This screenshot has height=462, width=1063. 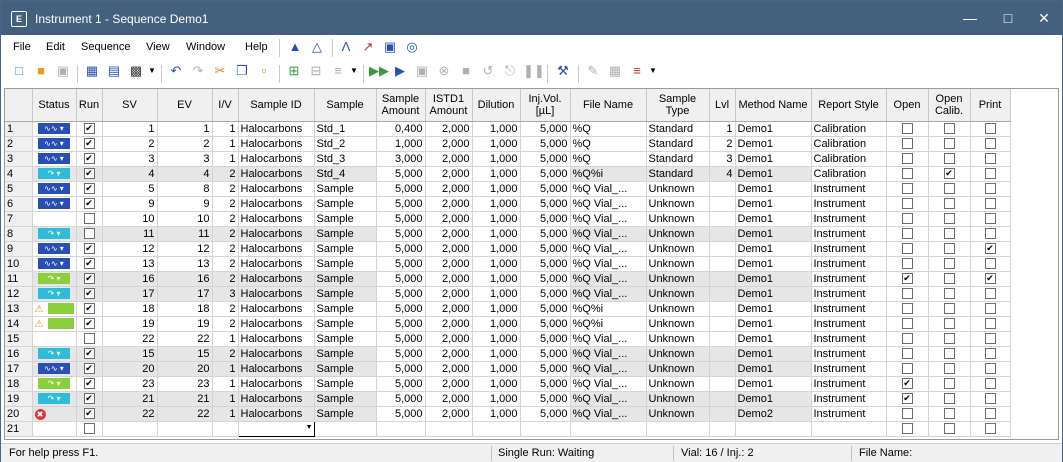 I want to click on row-number: 5, so click(x=19, y=189).